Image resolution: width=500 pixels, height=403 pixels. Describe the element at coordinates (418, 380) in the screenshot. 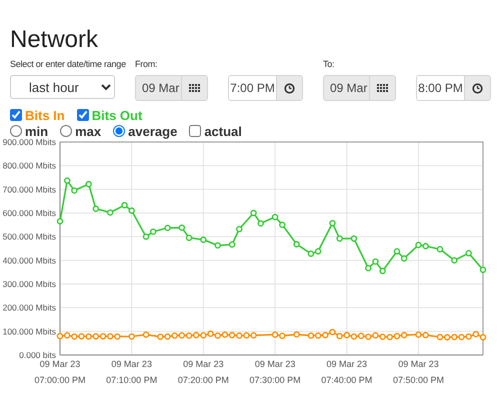

I see `axis-label: 07:50:00 PM` at that location.